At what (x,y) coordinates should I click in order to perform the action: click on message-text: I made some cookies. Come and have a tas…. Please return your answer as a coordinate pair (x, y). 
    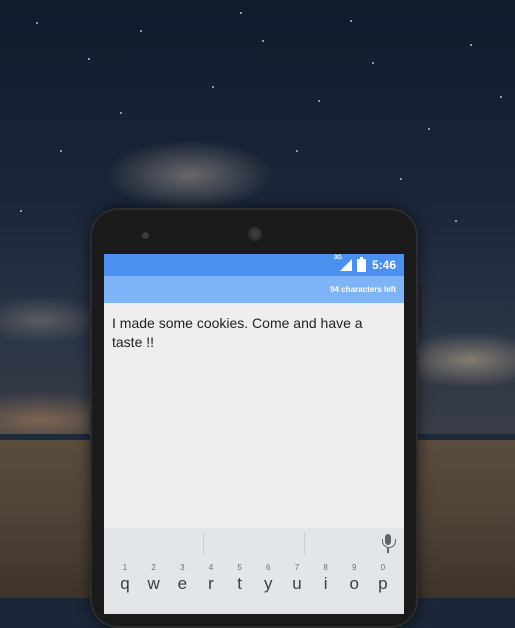
    Looking at the image, I should click on (237, 332).